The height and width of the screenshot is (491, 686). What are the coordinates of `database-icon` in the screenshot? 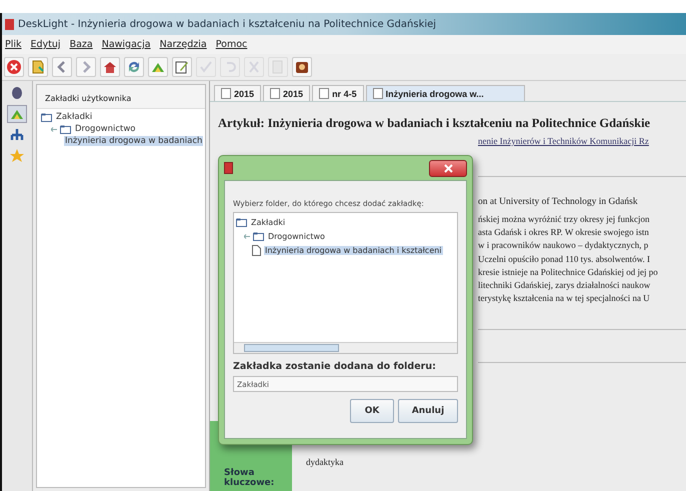 It's located at (17, 93).